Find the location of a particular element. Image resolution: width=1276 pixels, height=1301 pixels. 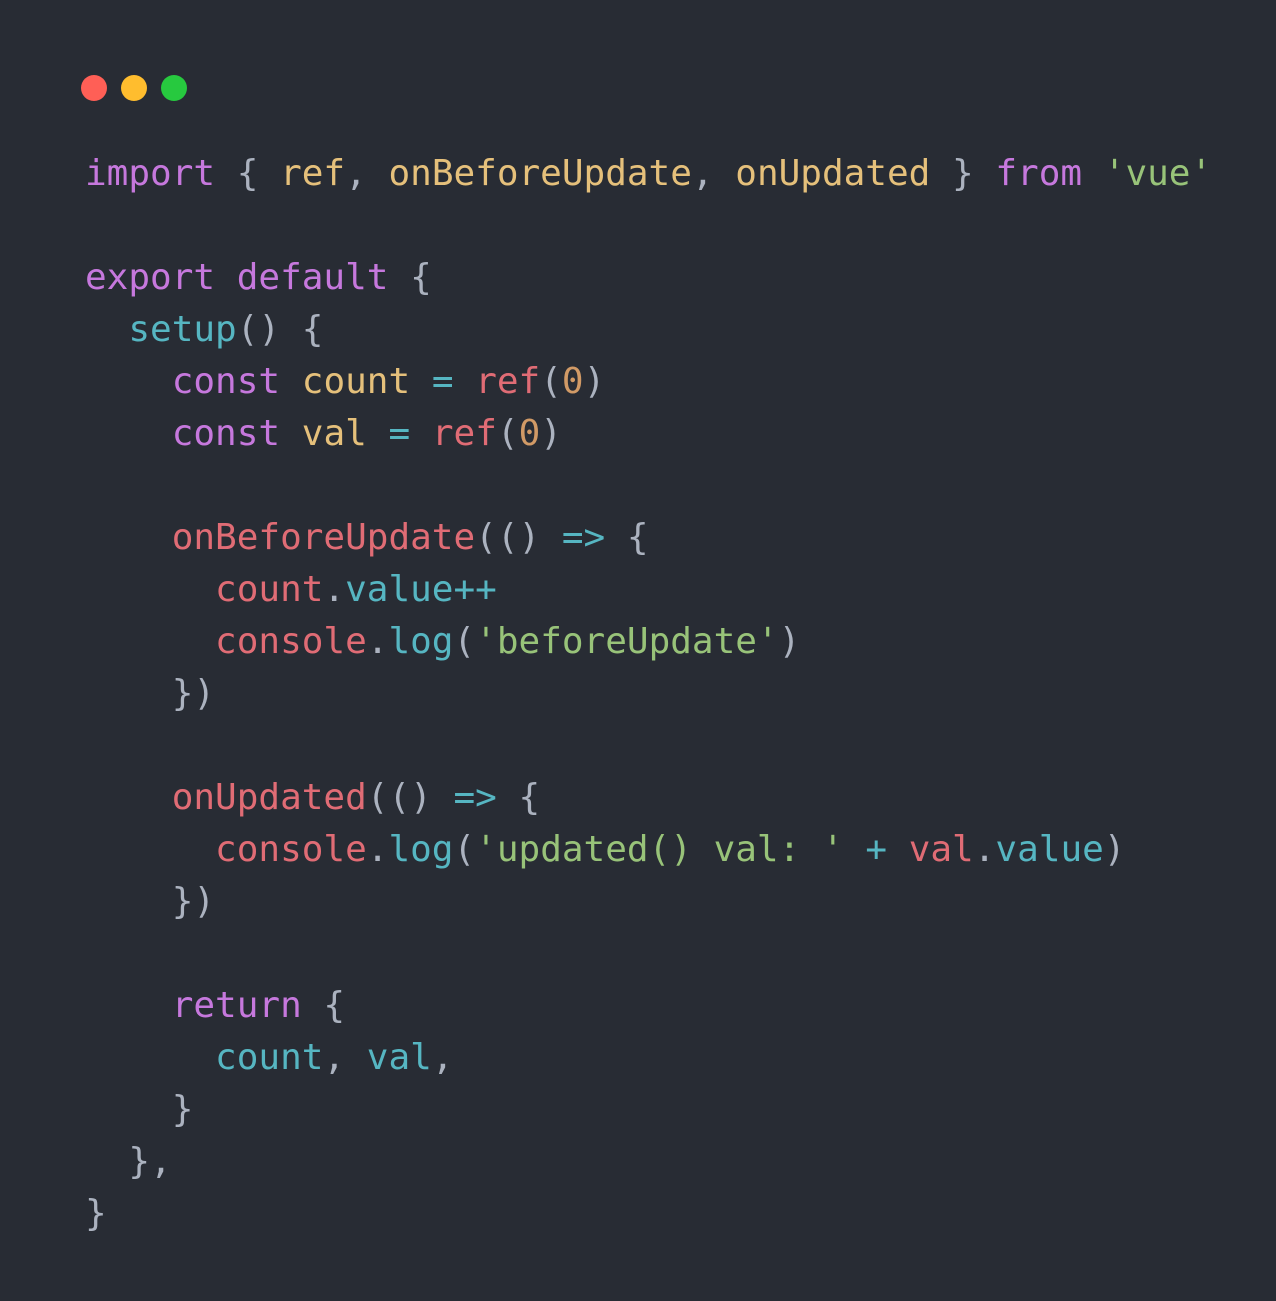

code-line: onUpdated(() => { is located at coordinates (648, 798).